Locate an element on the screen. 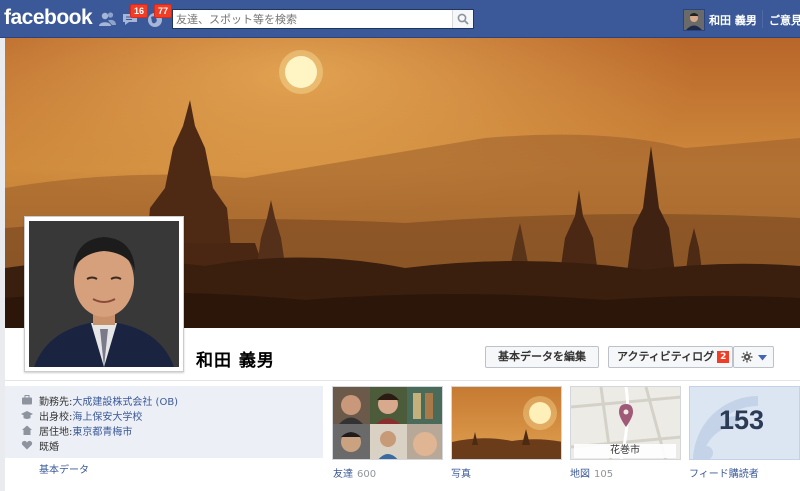  search-icon is located at coordinates (463, 19).